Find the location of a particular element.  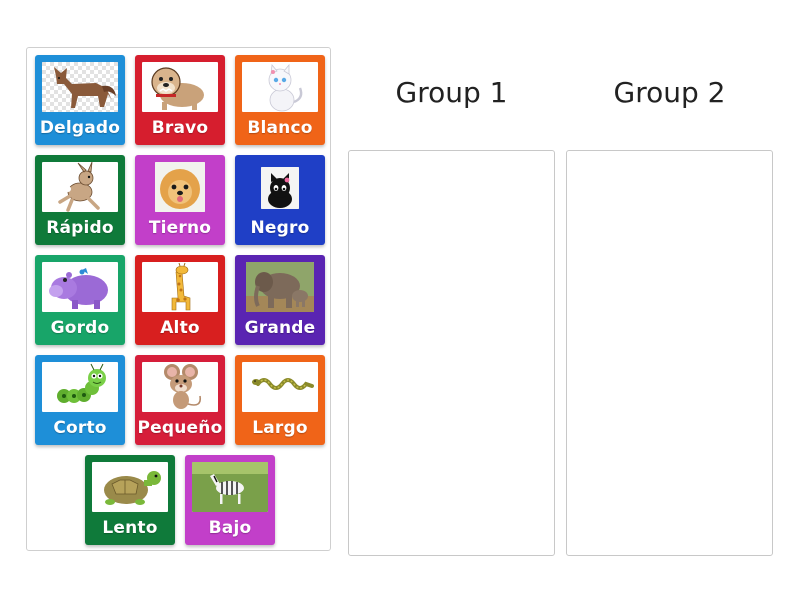

card-lento: Lento is located at coordinates (130, 500).